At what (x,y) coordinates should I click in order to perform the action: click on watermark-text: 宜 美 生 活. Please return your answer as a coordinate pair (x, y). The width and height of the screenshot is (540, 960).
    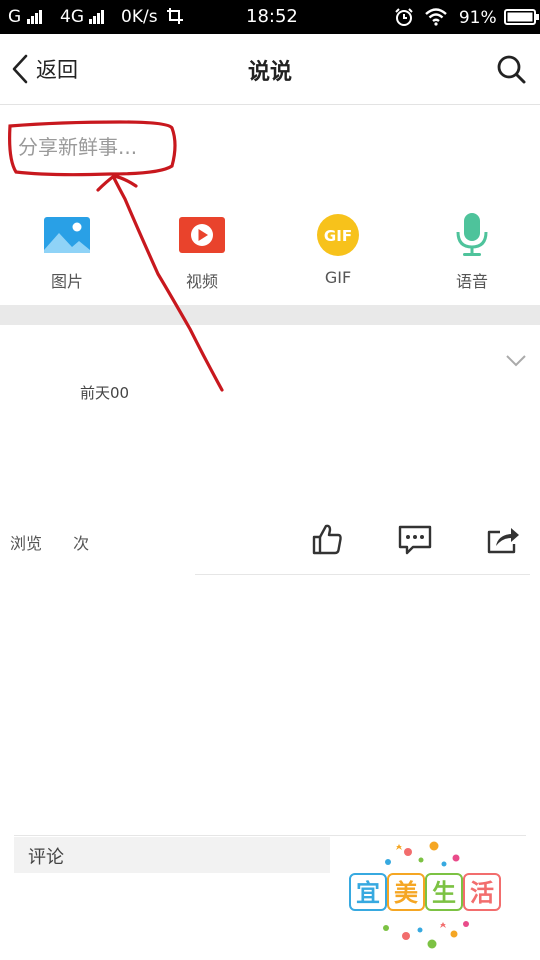
    Looking at the image, I should click on (425, 892).